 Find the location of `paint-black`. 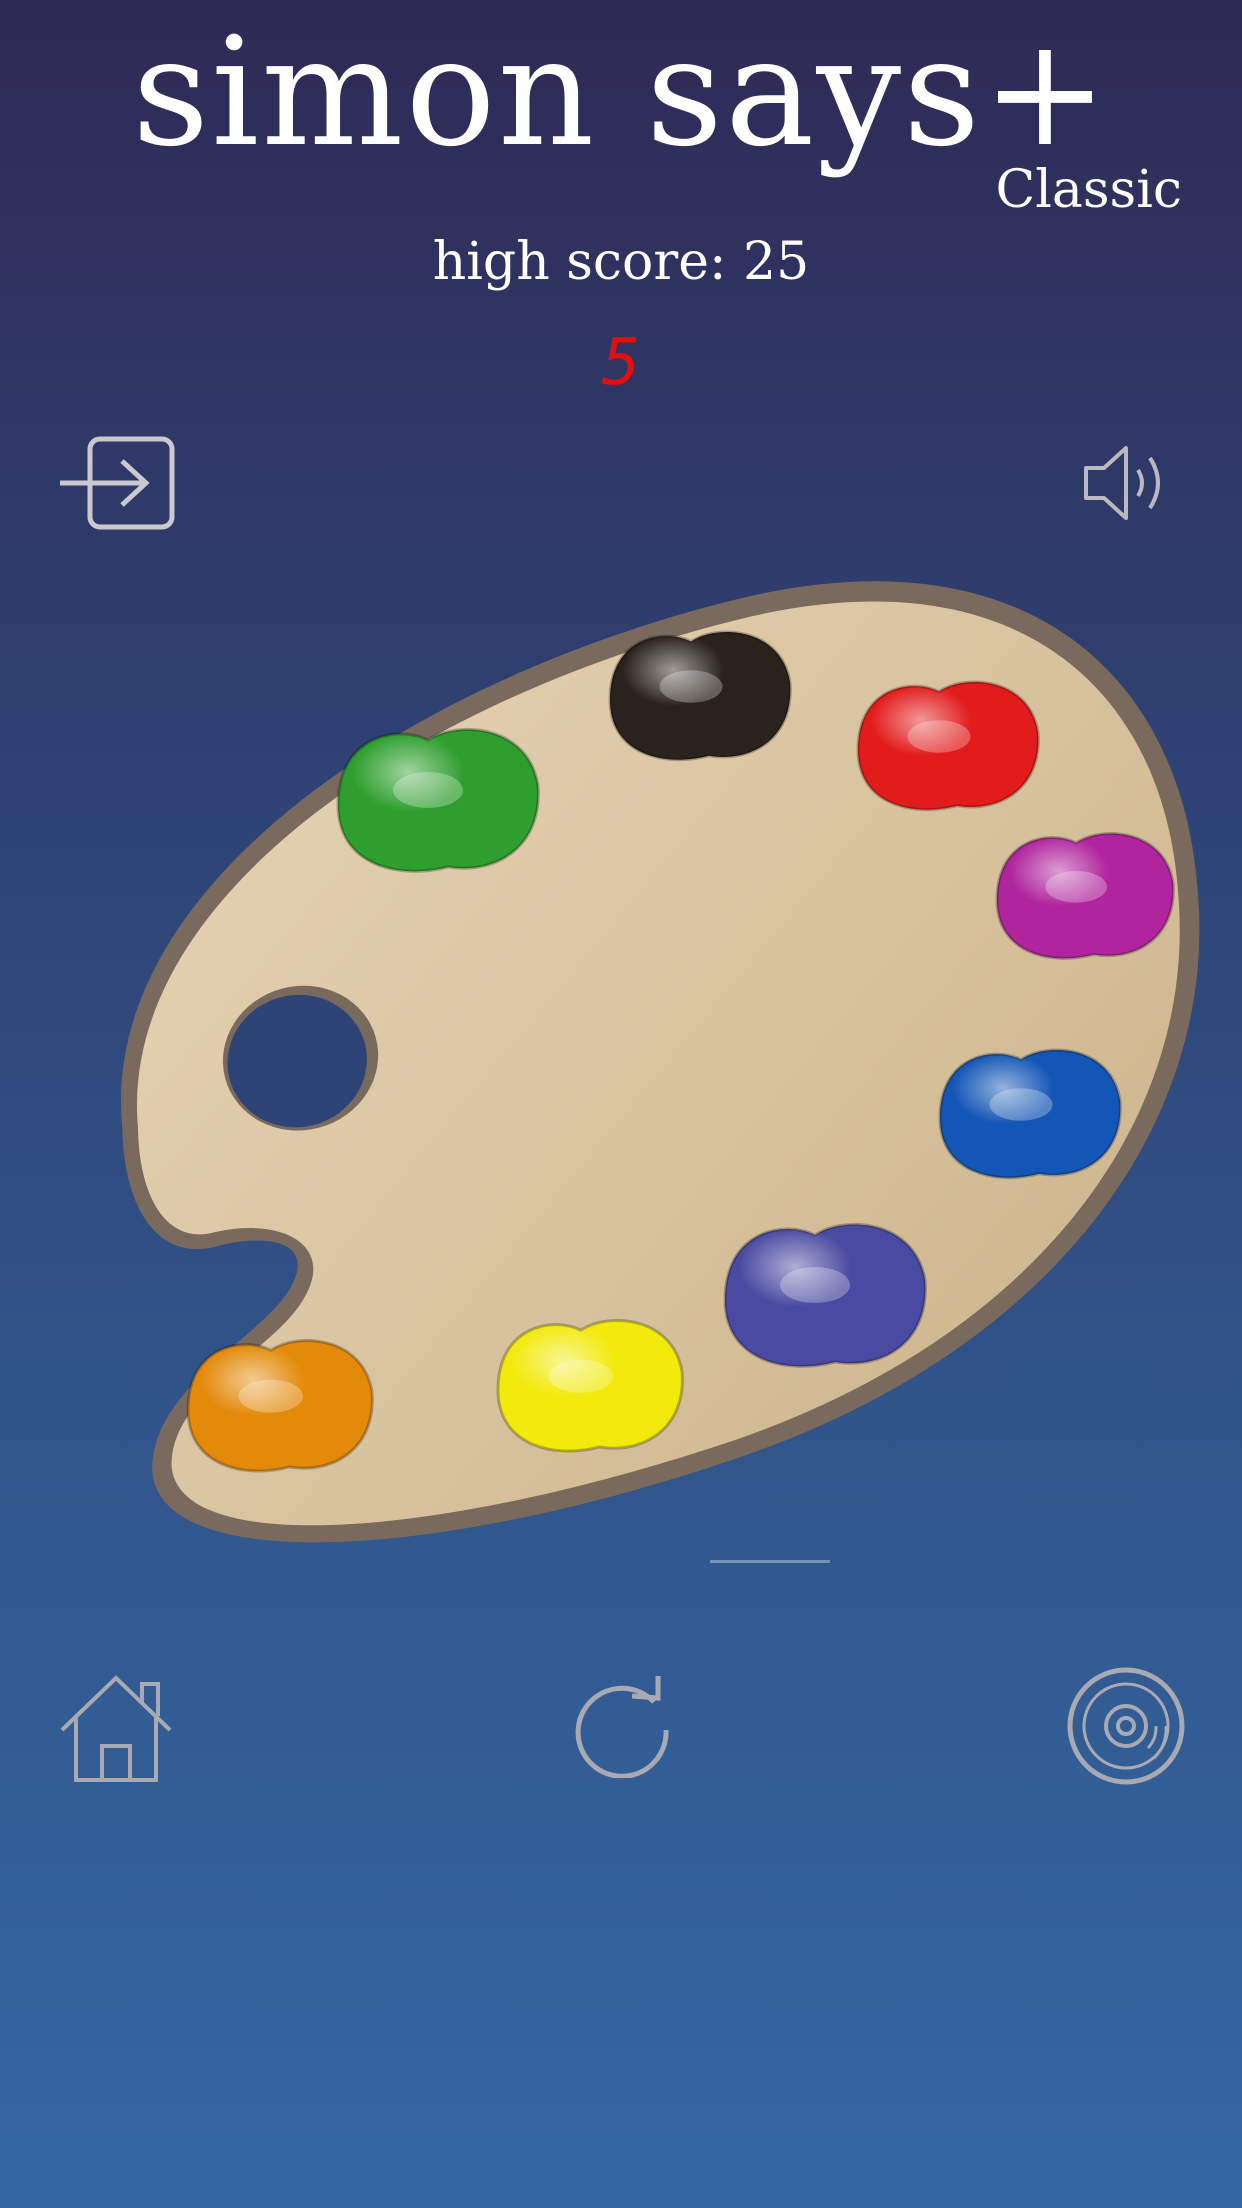

paint-black is located at coordinates (700, 696).